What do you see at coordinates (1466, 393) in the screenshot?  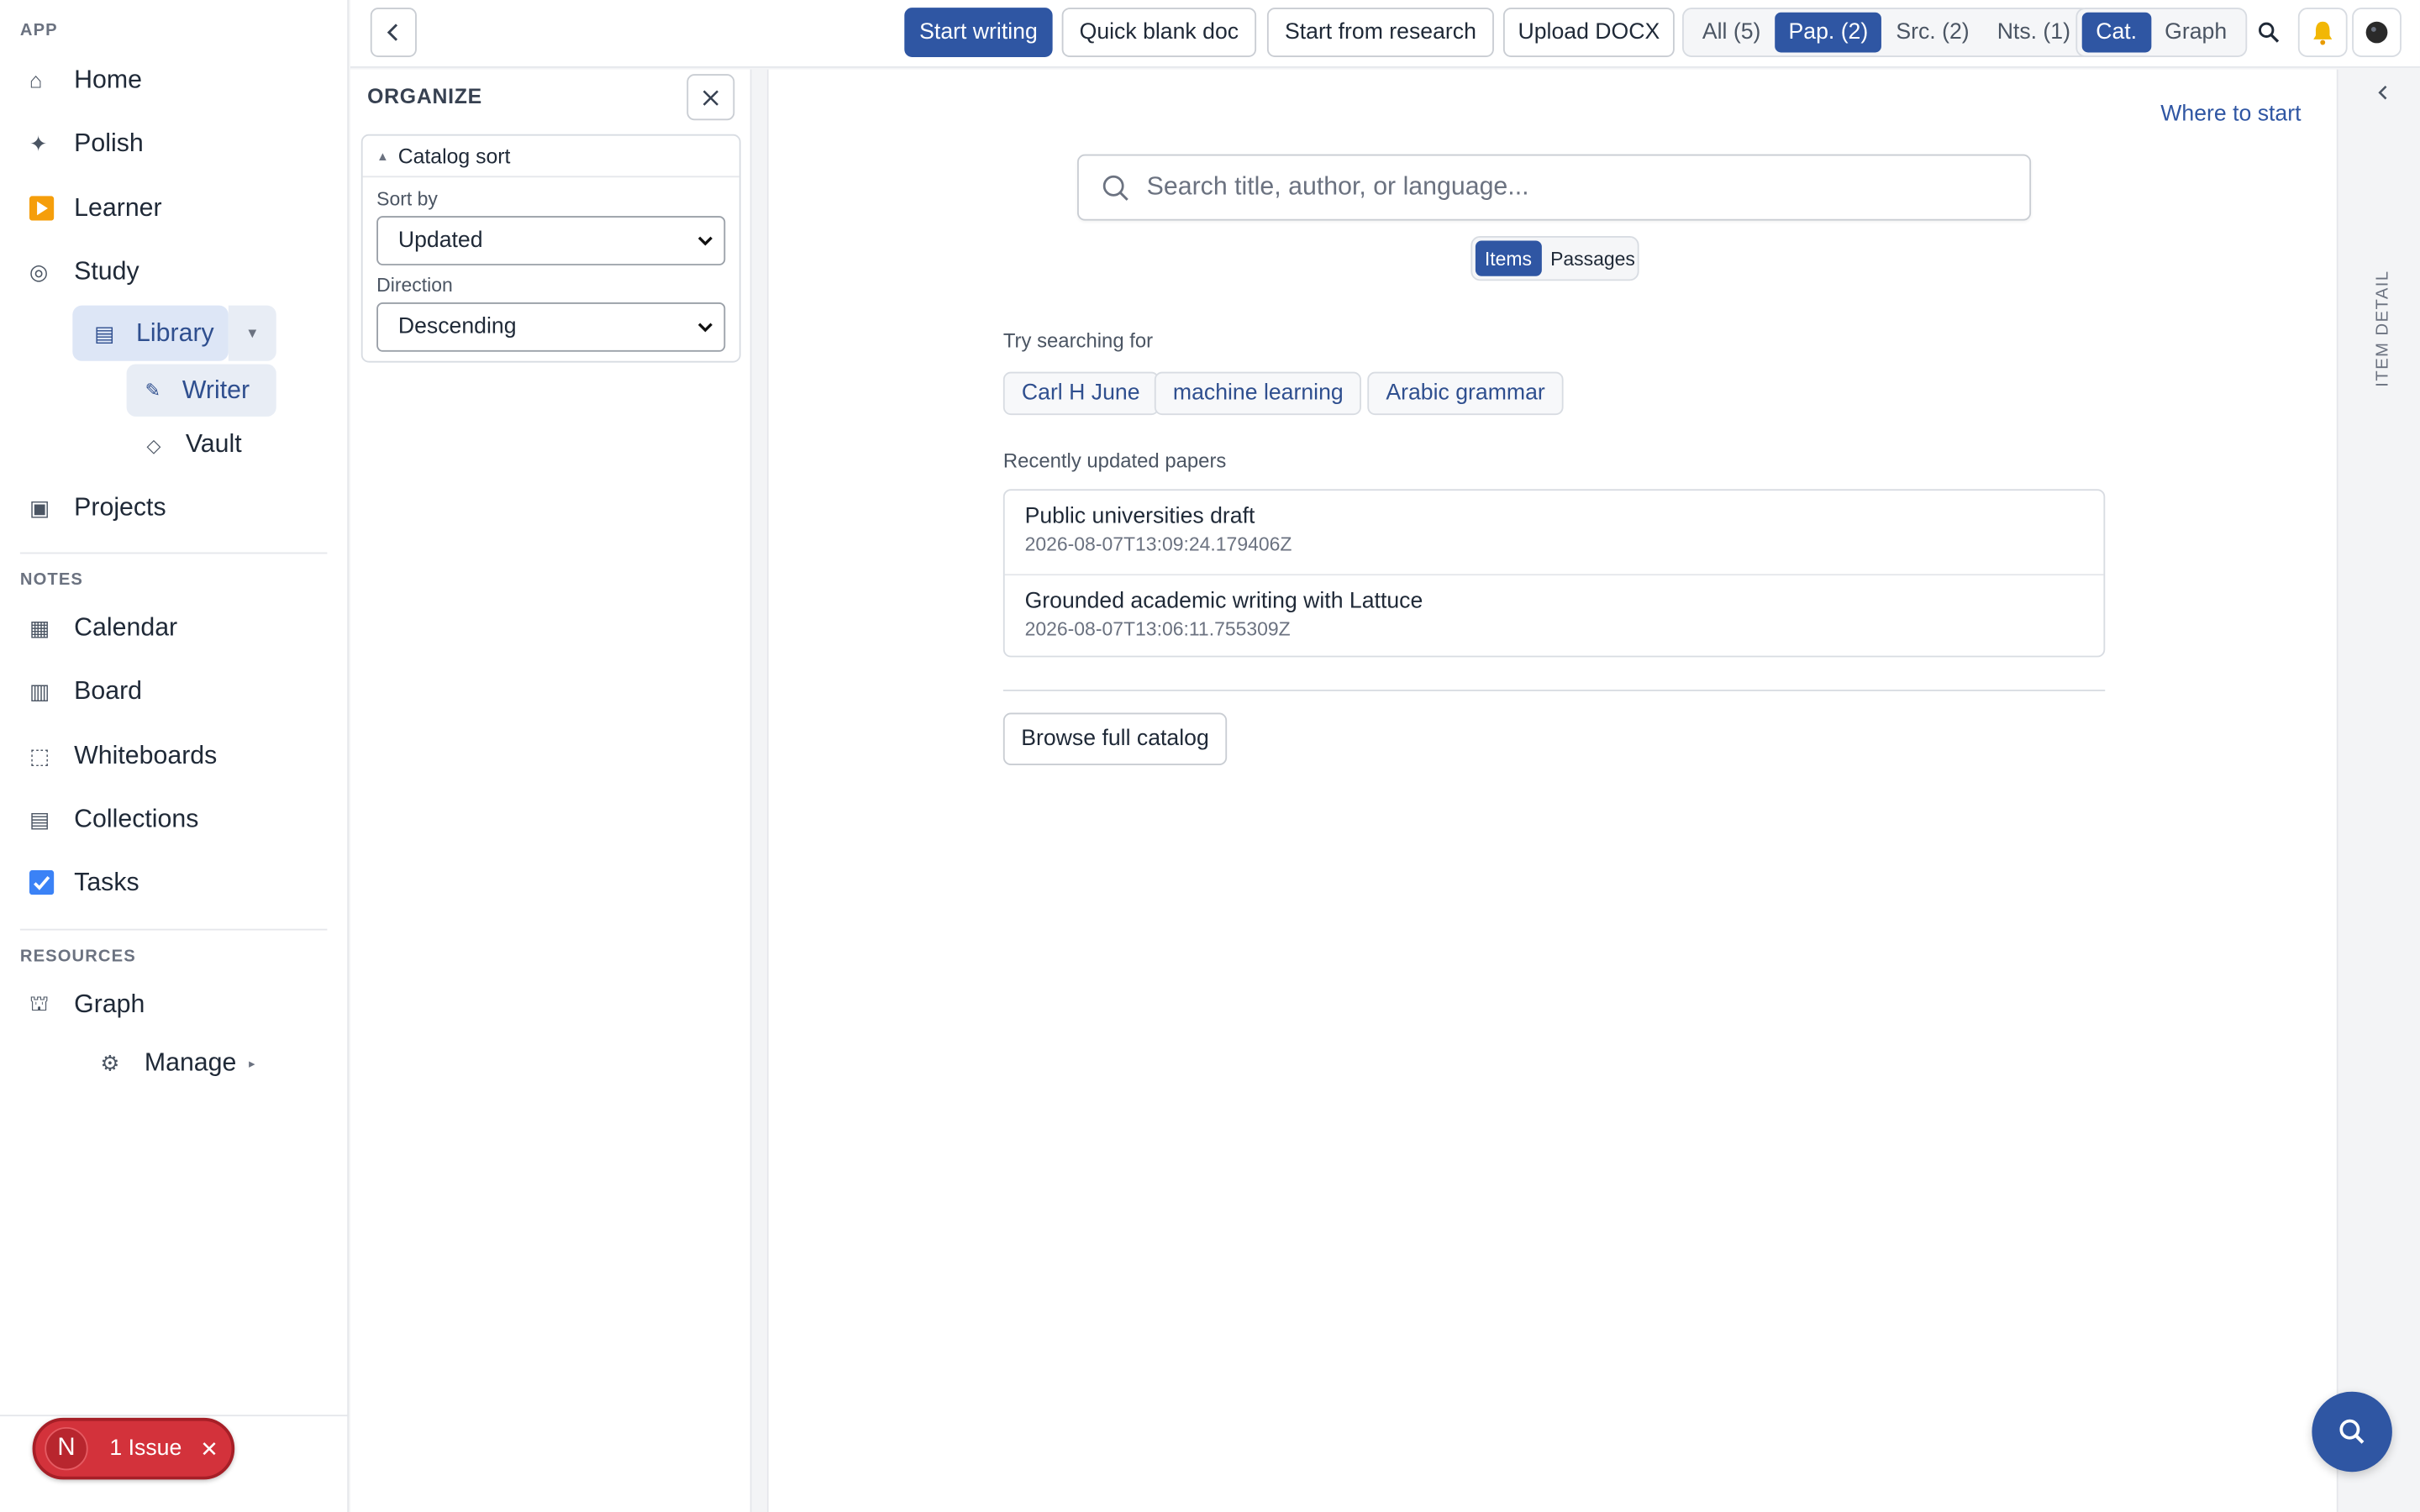 I see `suggestion-chip: Arabic grammar` at bounding box center [1466, 393].